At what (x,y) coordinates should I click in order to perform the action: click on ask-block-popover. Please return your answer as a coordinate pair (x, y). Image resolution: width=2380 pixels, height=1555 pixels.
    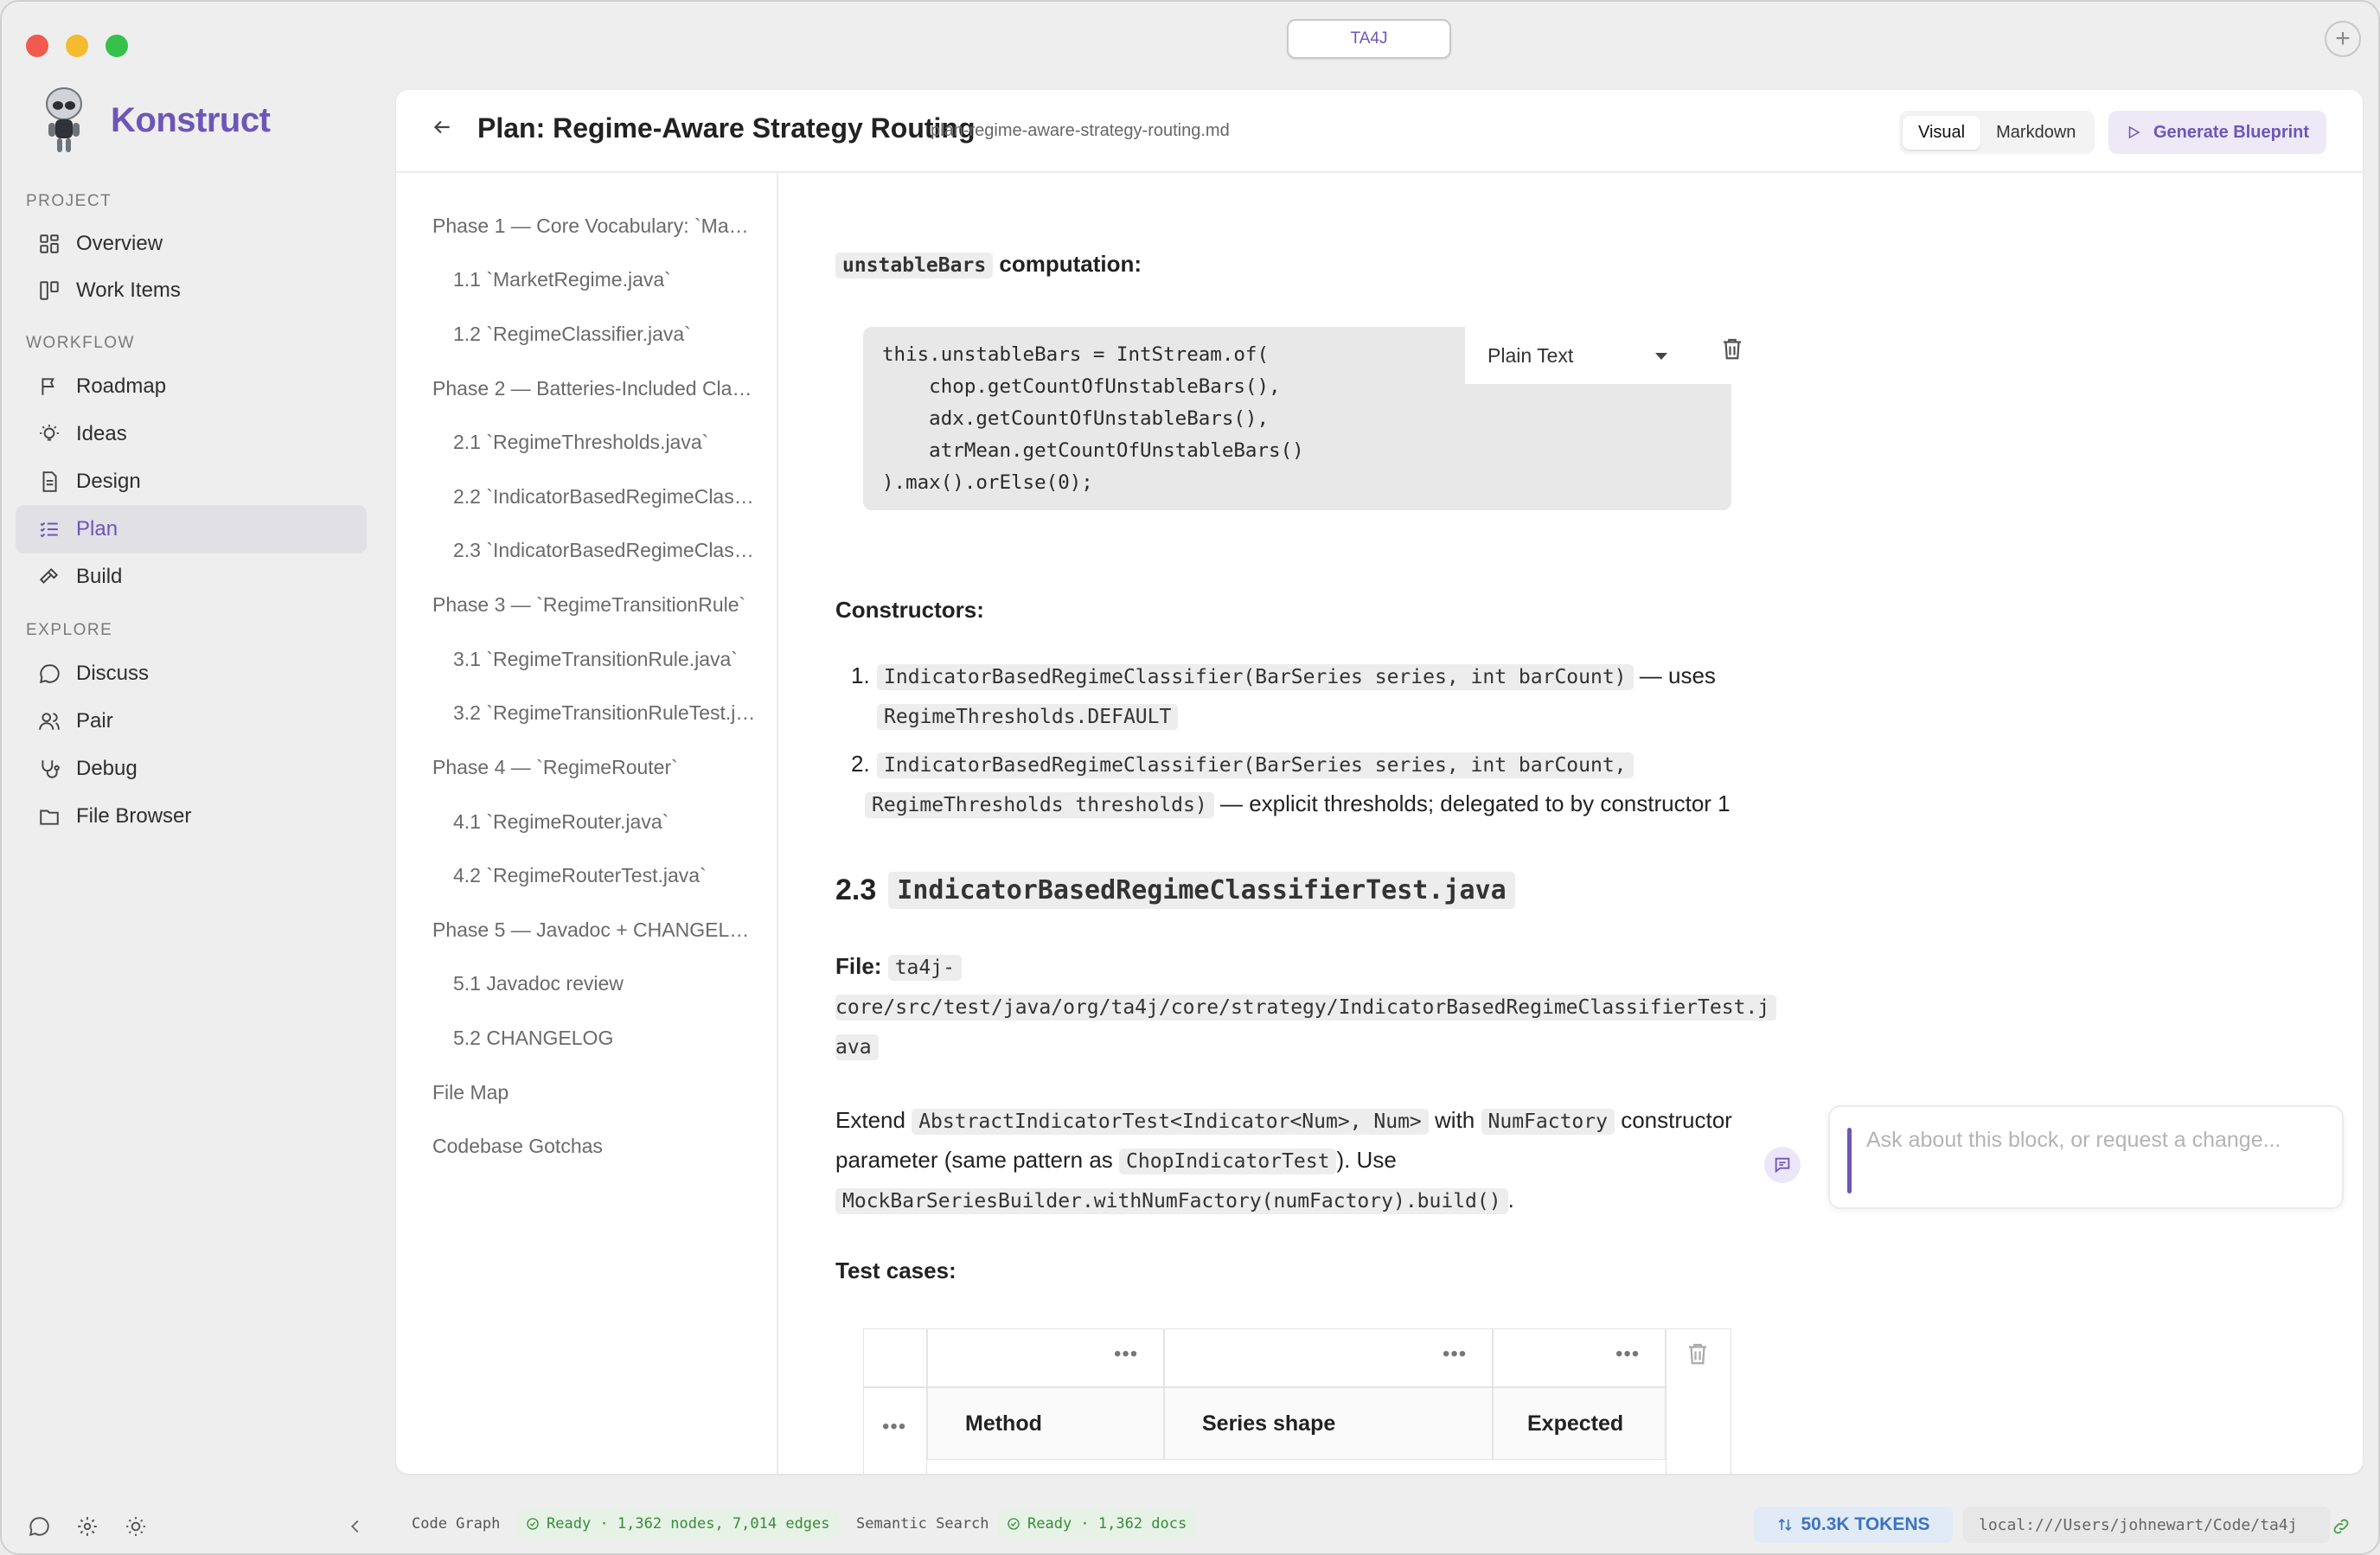
    Looking at the image, I should click on (2086, 1157).